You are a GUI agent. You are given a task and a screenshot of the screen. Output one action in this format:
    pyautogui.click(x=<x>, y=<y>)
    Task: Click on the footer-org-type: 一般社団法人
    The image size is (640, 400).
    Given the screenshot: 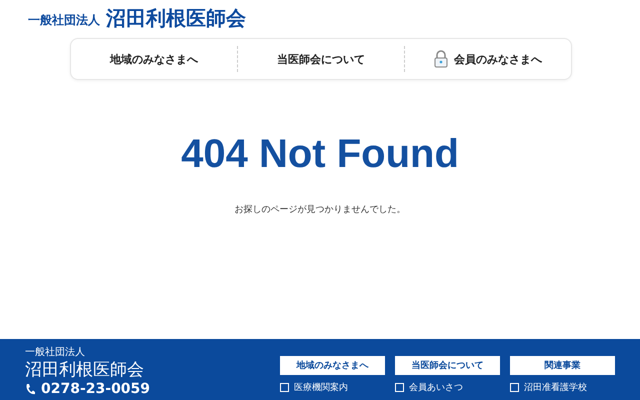 What is the action you would take?
    pyautogui.click(x=55, y=352)
    